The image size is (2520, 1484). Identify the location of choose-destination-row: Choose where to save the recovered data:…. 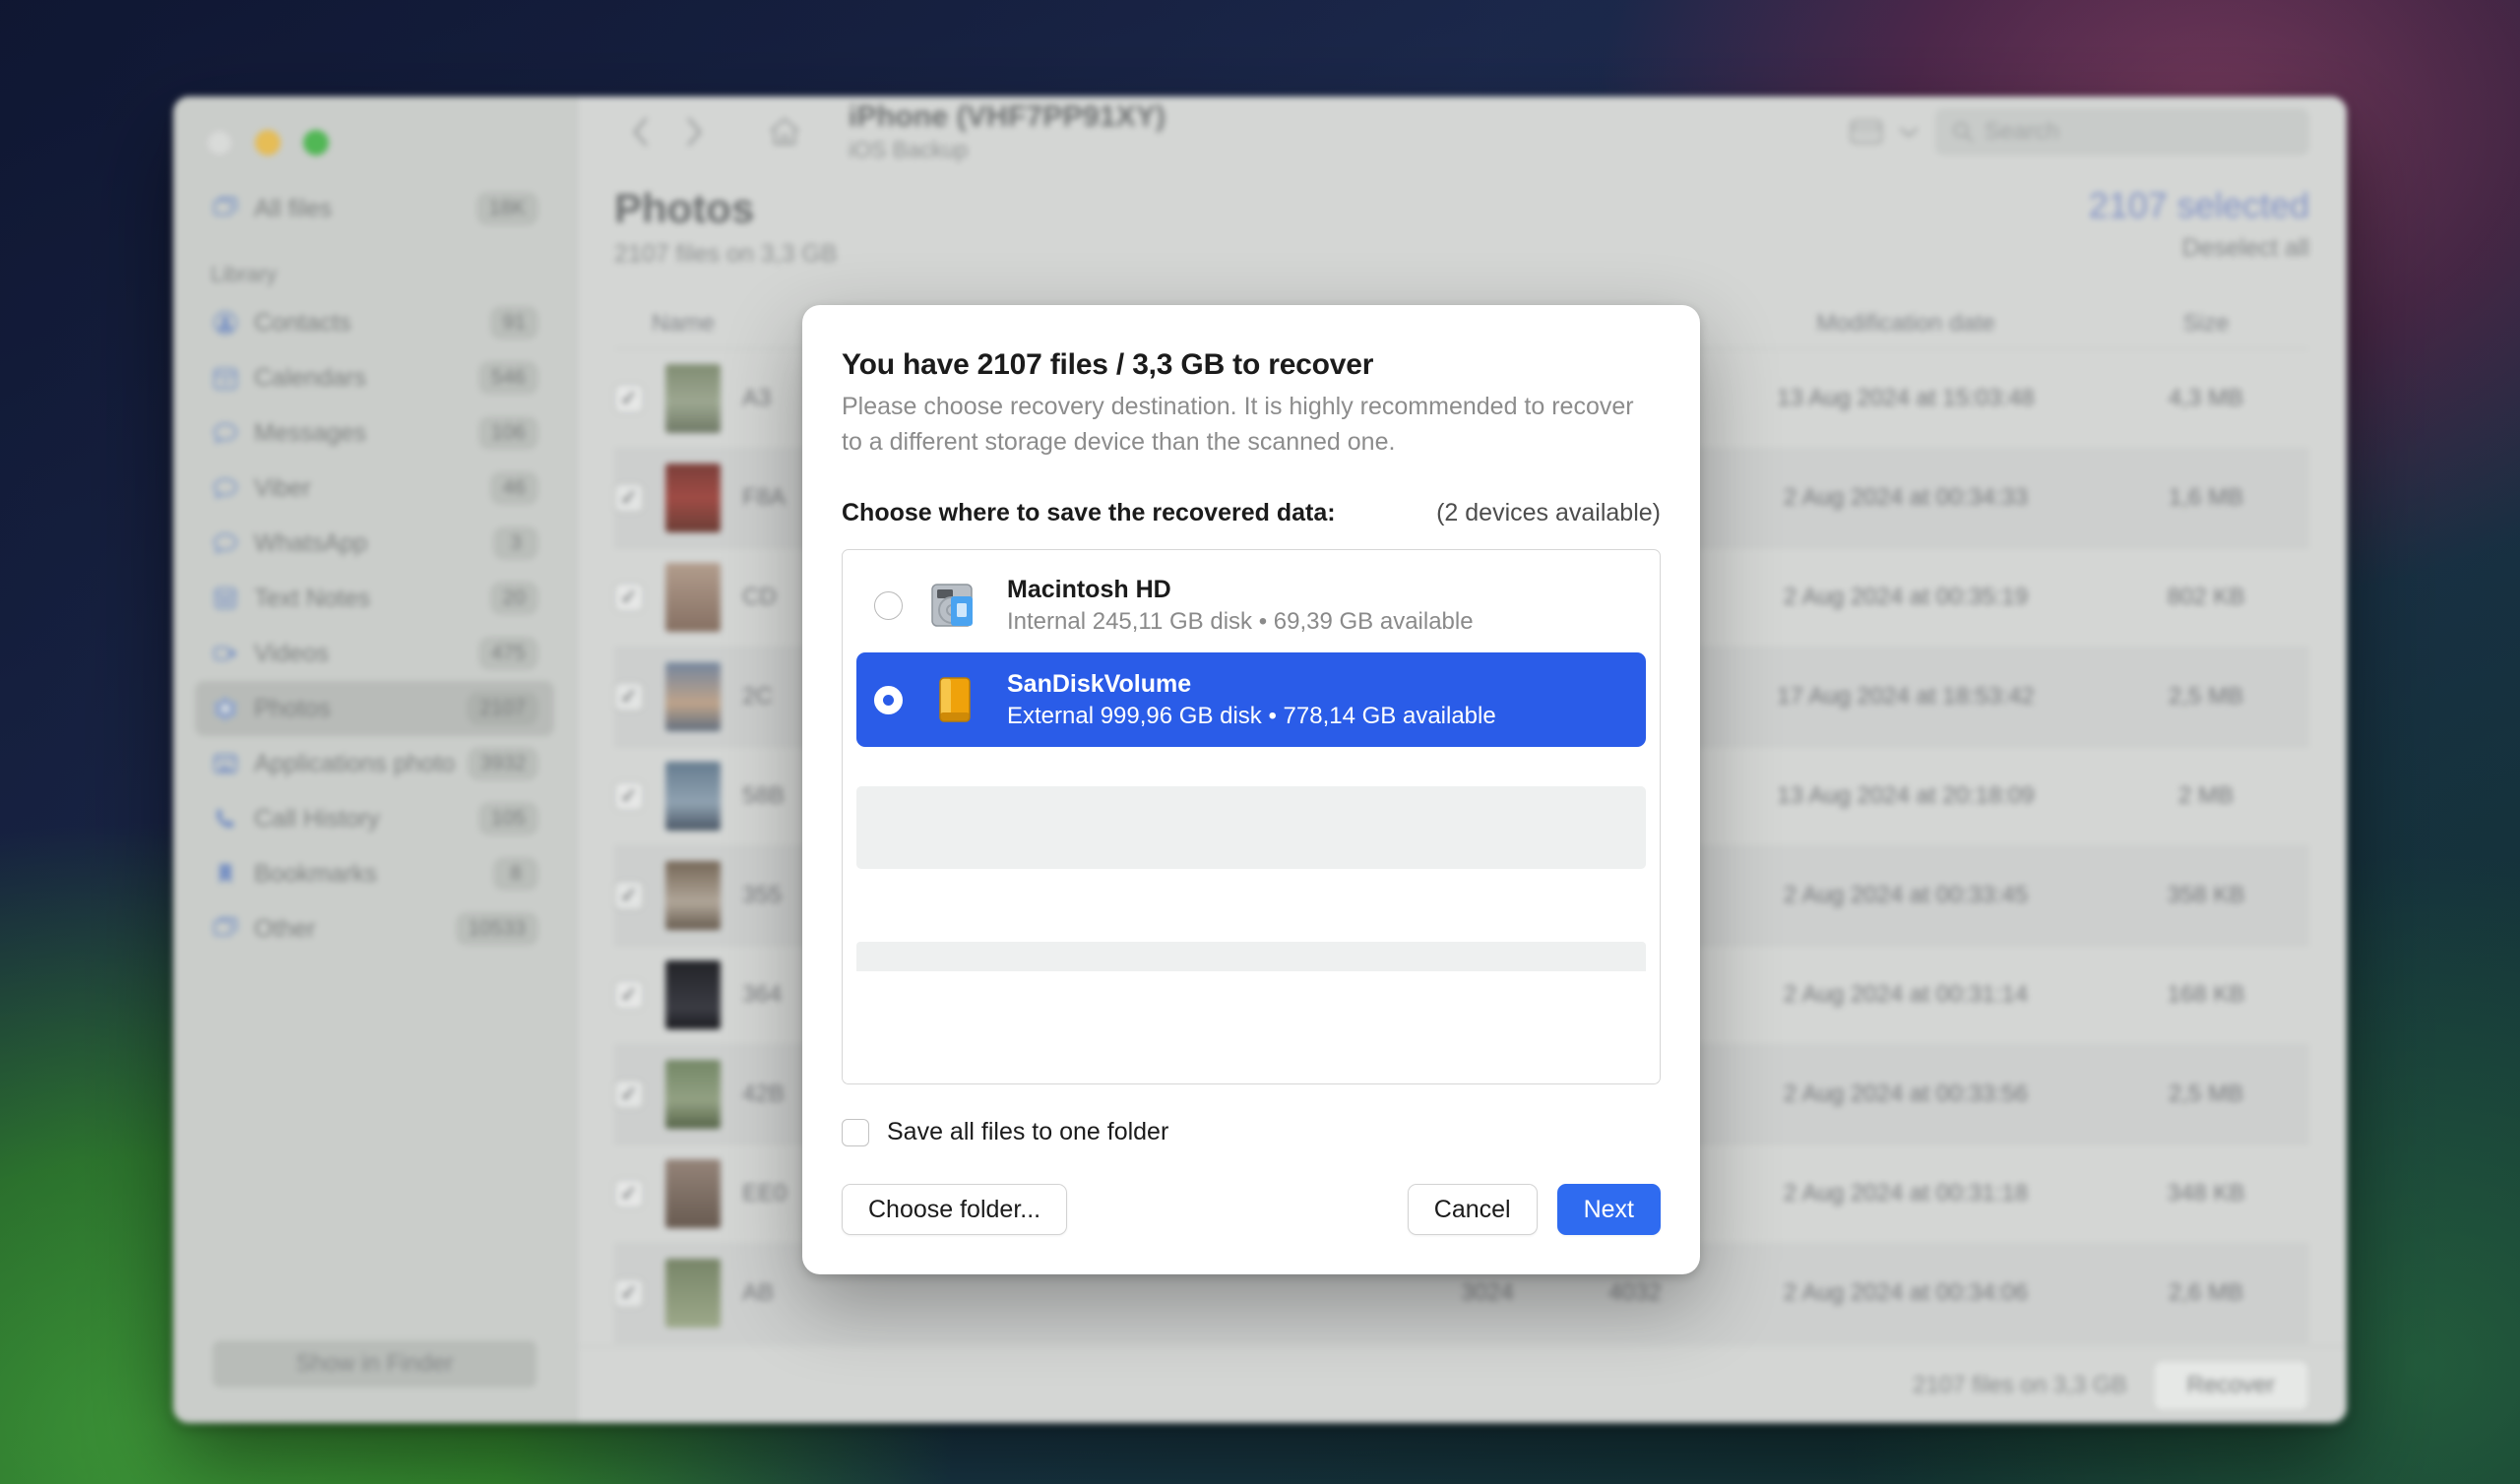
(1251, 513).